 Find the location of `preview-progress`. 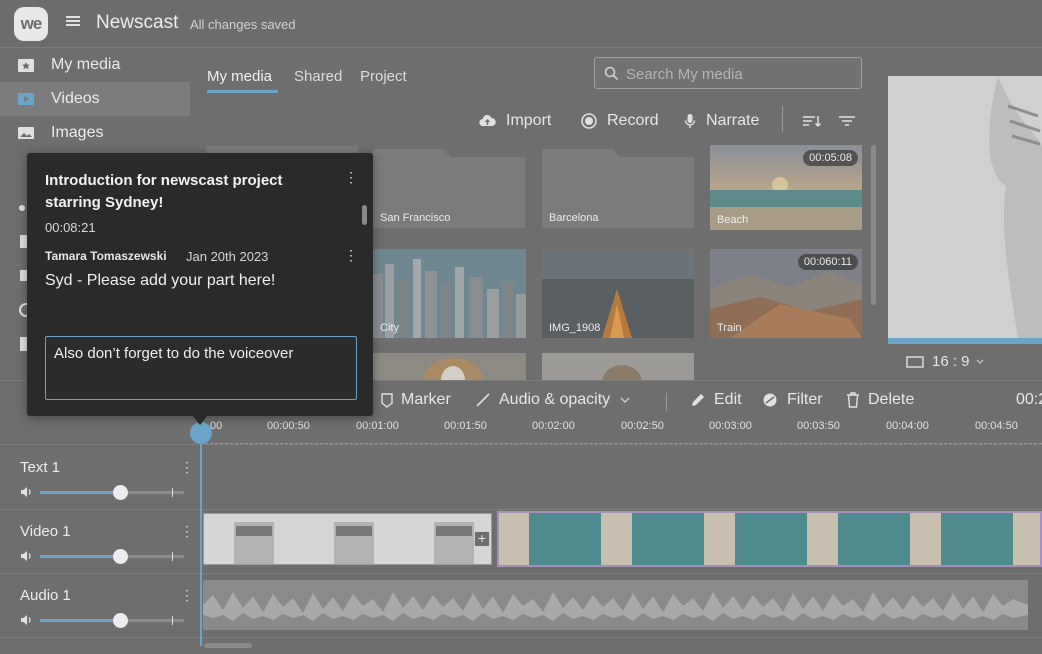

preview-progress is located at coordinates (965, 341).